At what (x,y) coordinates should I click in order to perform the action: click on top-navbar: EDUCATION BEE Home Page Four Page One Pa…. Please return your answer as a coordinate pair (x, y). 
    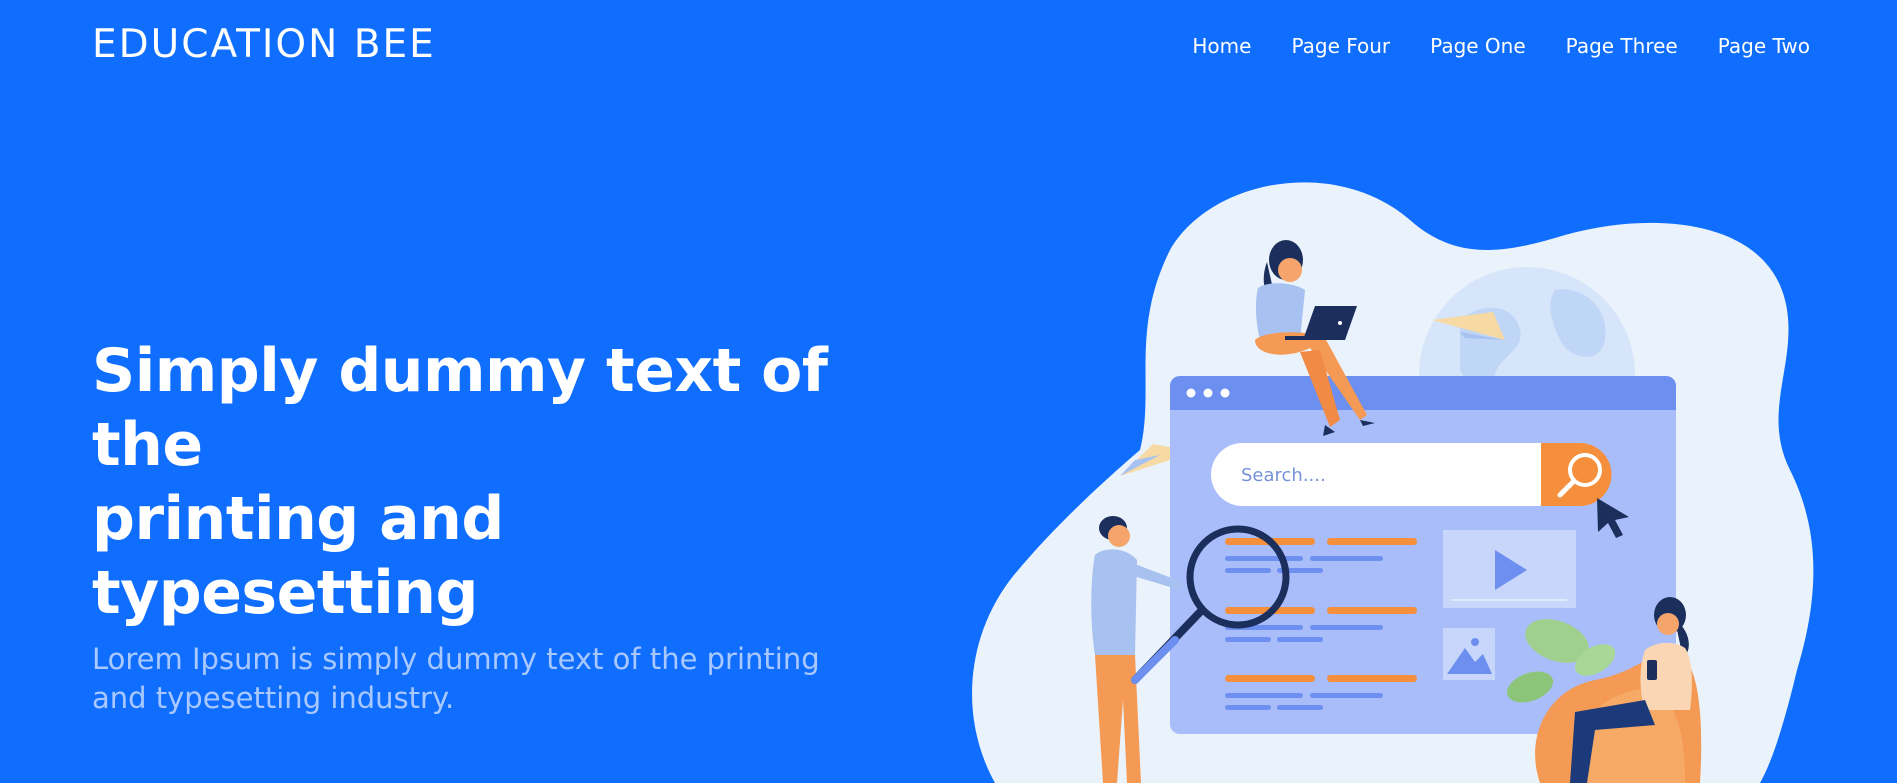
    Looking at the image, I should click on (948, 48).